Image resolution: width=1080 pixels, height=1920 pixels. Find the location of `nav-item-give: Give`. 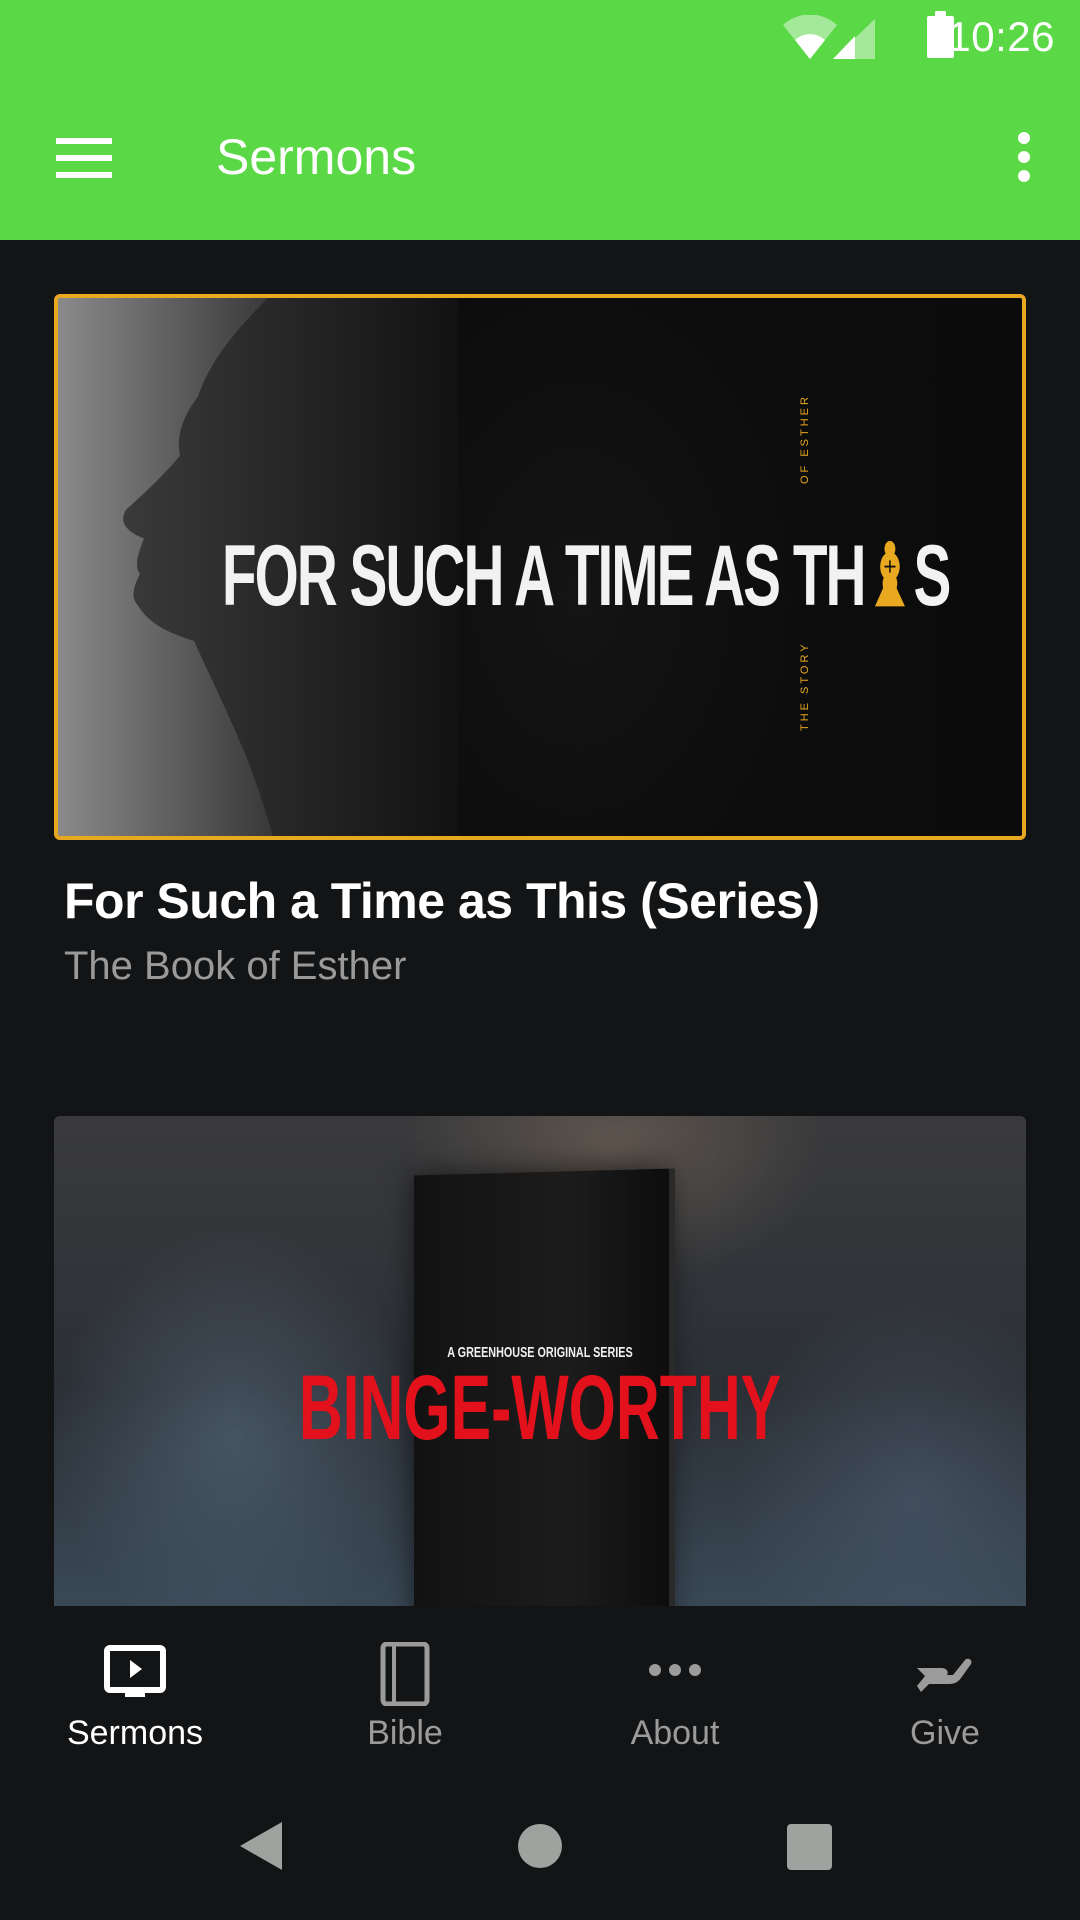

nav-item-give: Give is located at coordinates (945, 1686).